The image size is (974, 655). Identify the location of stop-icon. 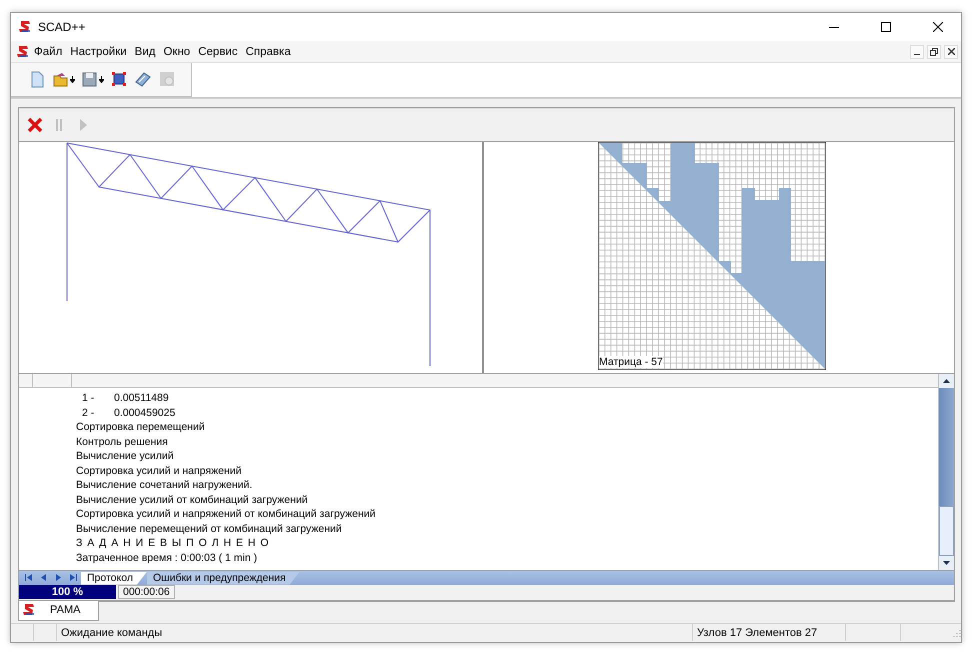
(35, 125).